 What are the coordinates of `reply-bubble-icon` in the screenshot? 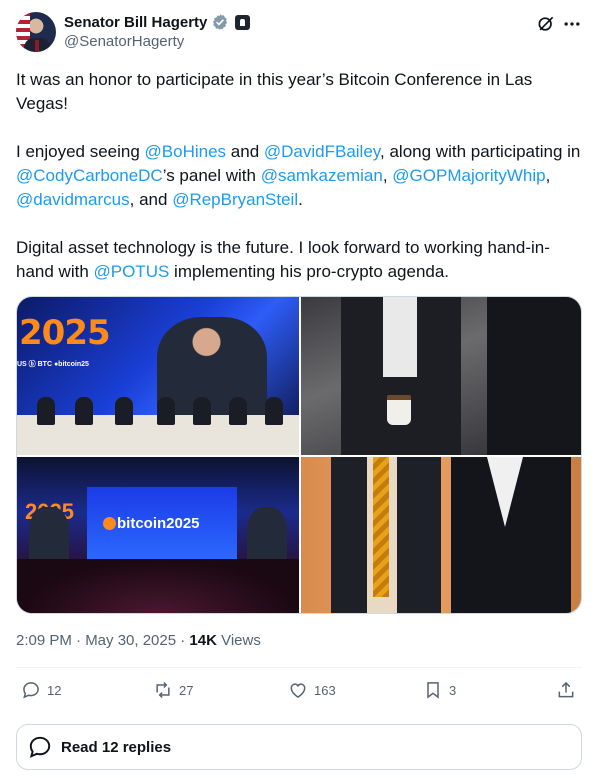 It's located at (40, 747).